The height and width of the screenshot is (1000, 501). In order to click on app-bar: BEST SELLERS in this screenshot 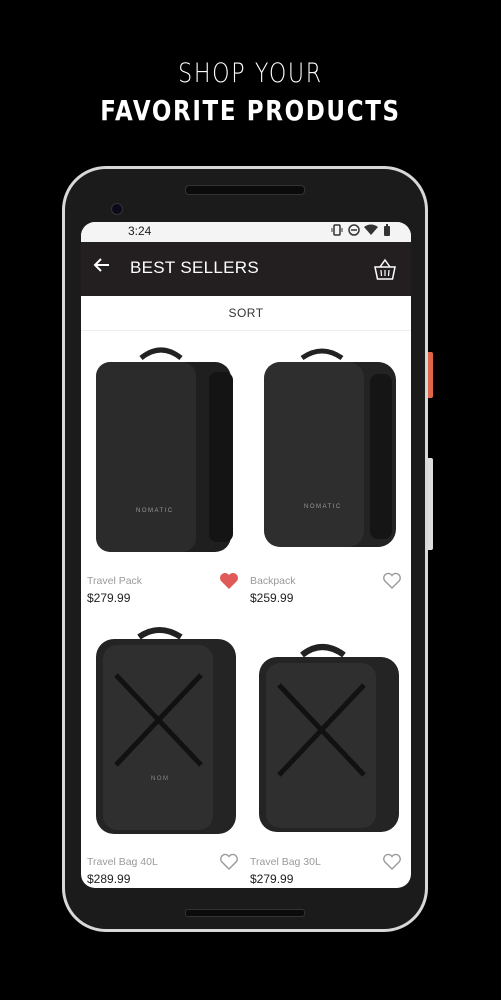, I will do `click(246, 269)`.